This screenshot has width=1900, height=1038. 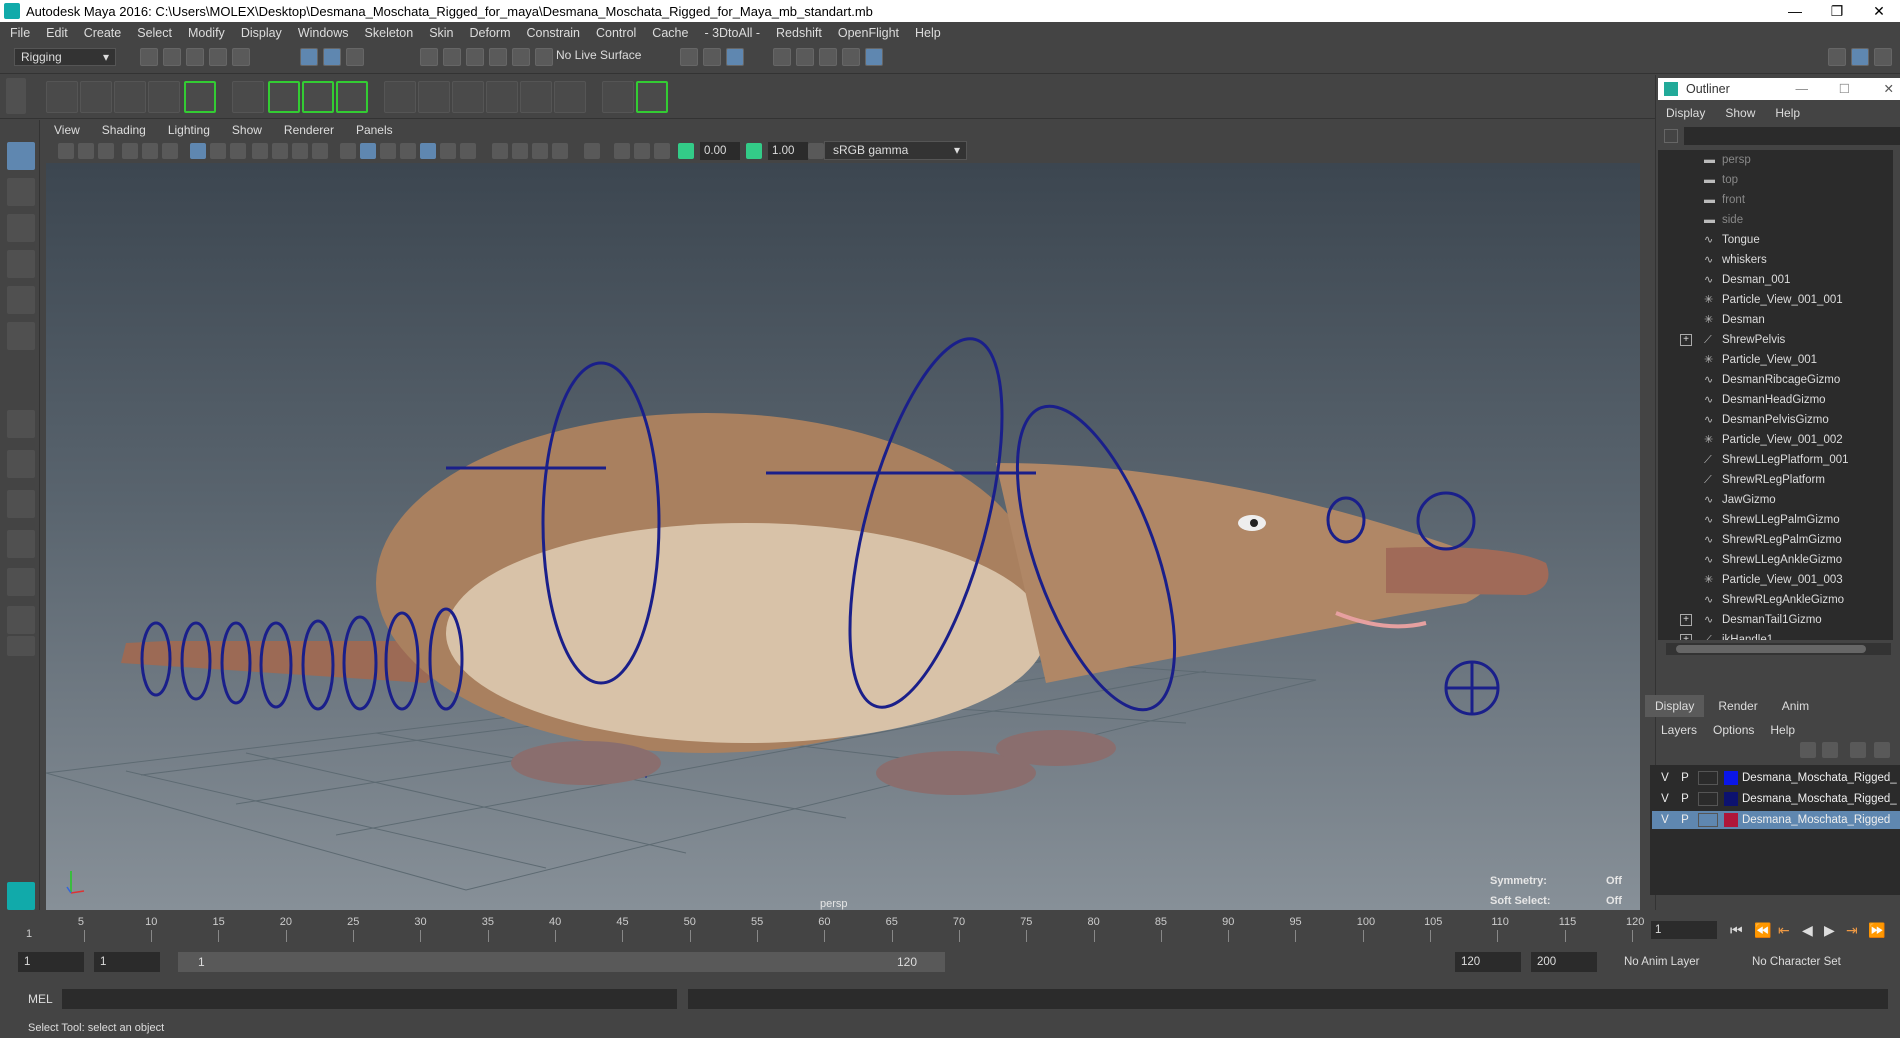 I want to click on playback-start-field: 1, so click(x=127, y=962).